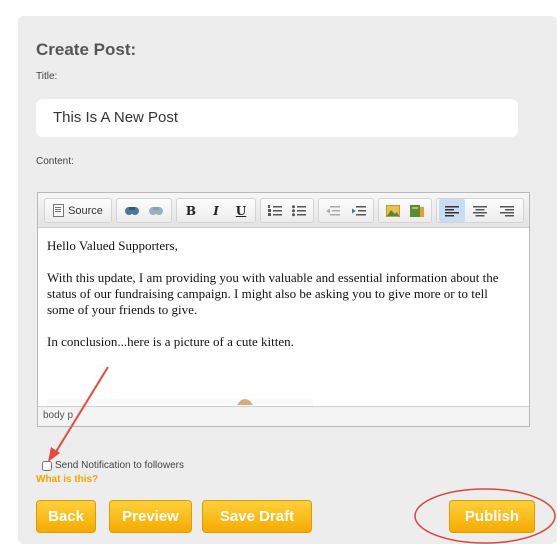  What do you see at coordinates (81, 411) in the screenshot?
I see `annotation-arrow-line` at bounding box center [81, 411].